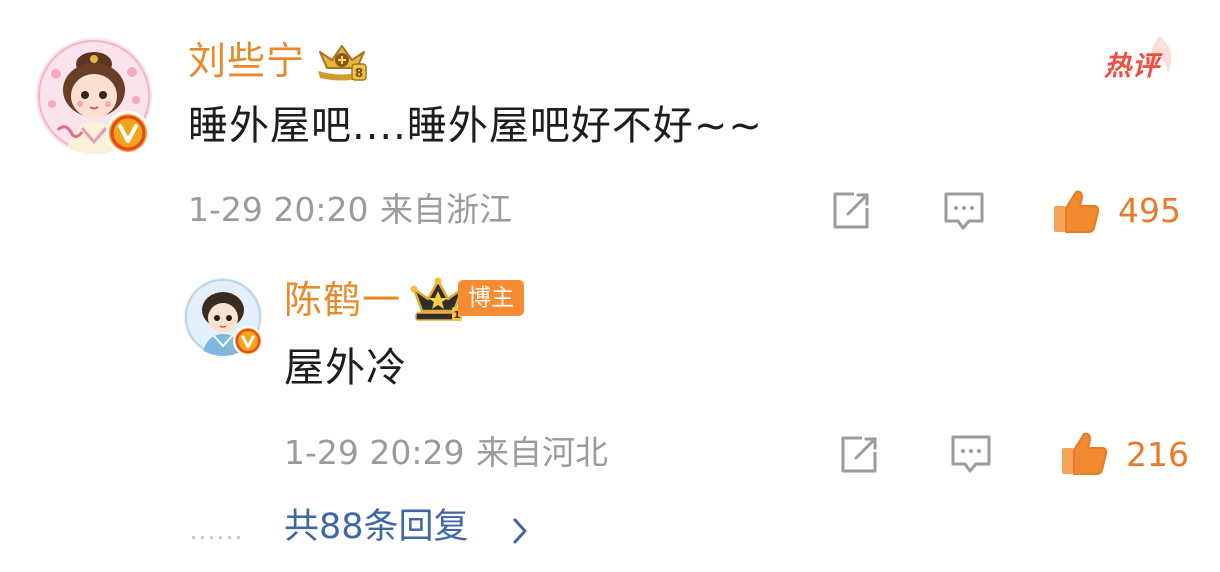 The image size is (1220, 572). Describe the element at coordinates (475, 126) in the screenshot. I see `comment-text: 睡外屋吧....睡外屋吧好不好~~` at that location.